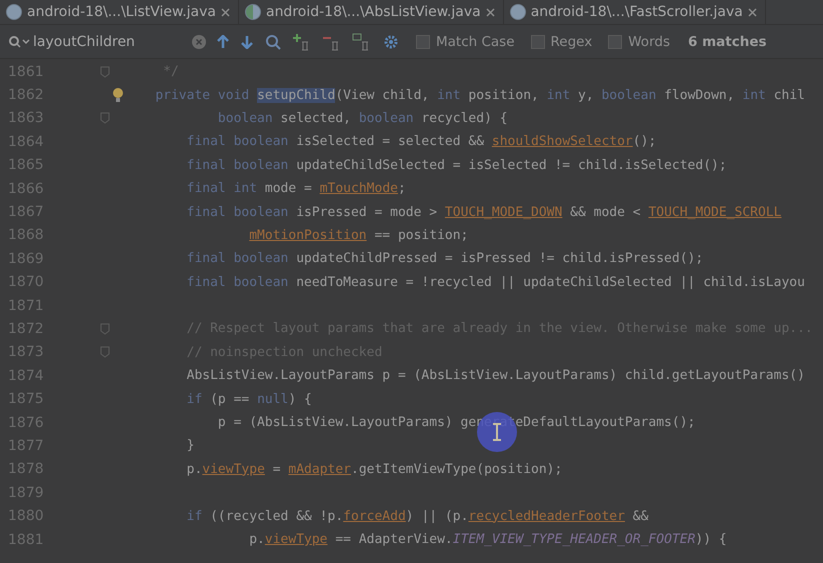 Image resolution: width=823 pixels, height=563 pixels. What do you see at coordinates (488, 539) in the screenshot?
I see `code-line: p.viewType == AdapterView.ITEM_VIEW_TYPE_HEADER_OR_FOOTER)) {` at bounding box center [488, 539].